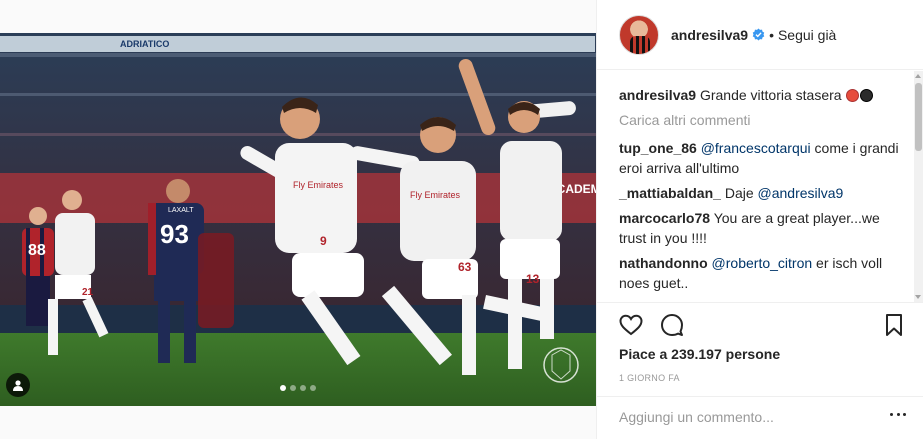  I want to click on ad-banner-text: ADRIATICO, so click(144, 44).